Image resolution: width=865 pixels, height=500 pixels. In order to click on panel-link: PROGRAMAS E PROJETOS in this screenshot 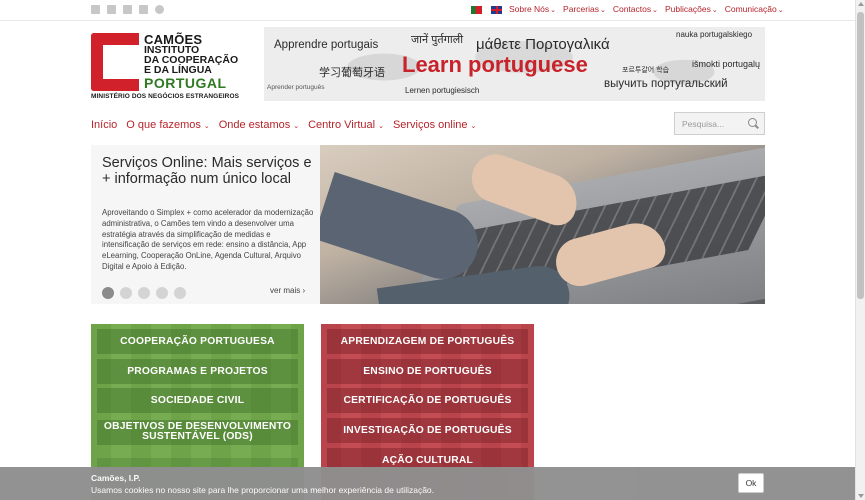, I will do `click(197, 371)`.